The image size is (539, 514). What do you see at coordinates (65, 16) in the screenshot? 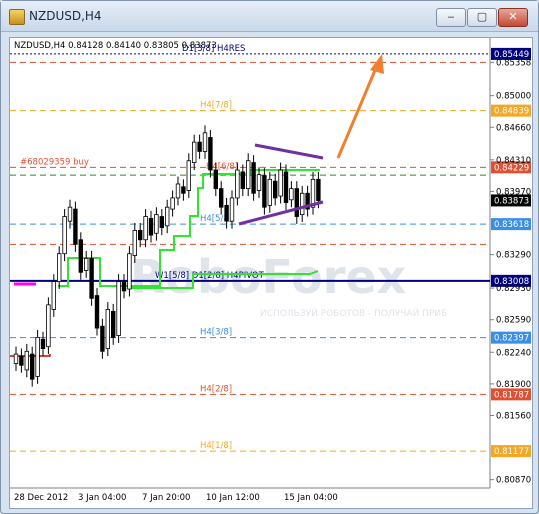
I see `window-title: NZDUSD,H4` at bounding box center [65, 16].